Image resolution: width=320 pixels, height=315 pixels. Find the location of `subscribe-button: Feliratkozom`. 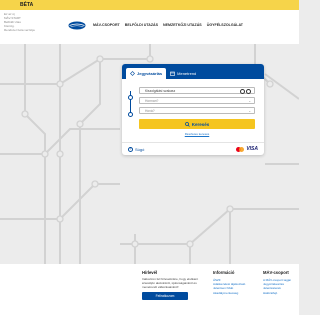

subscribe-button: Feliratkozom is located at coordinates (165, 296).